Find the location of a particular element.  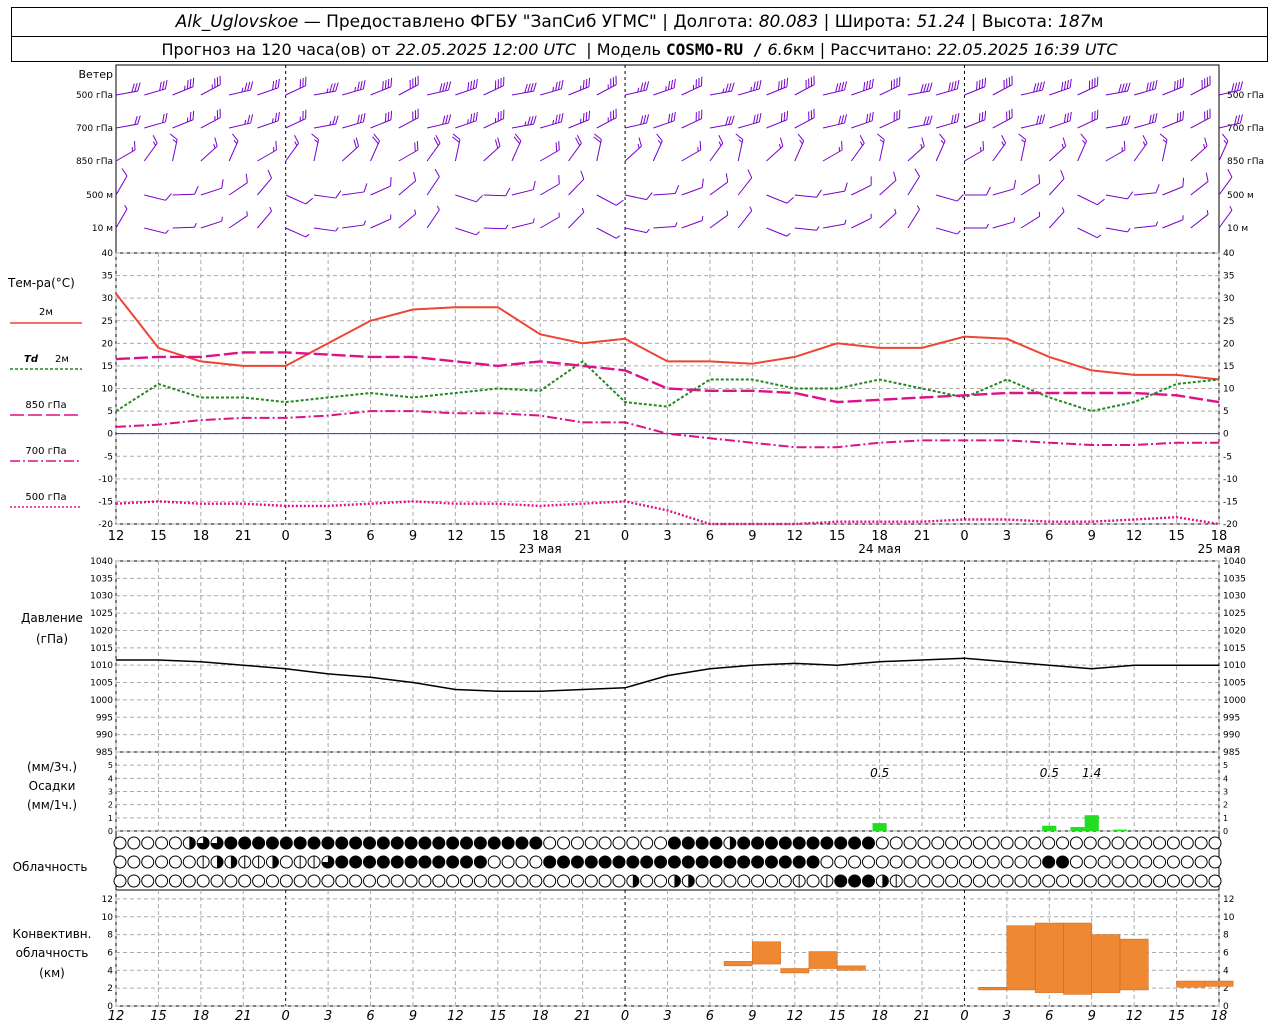

x-hour-label-mid: 0 is located at coordinates (625, 536).